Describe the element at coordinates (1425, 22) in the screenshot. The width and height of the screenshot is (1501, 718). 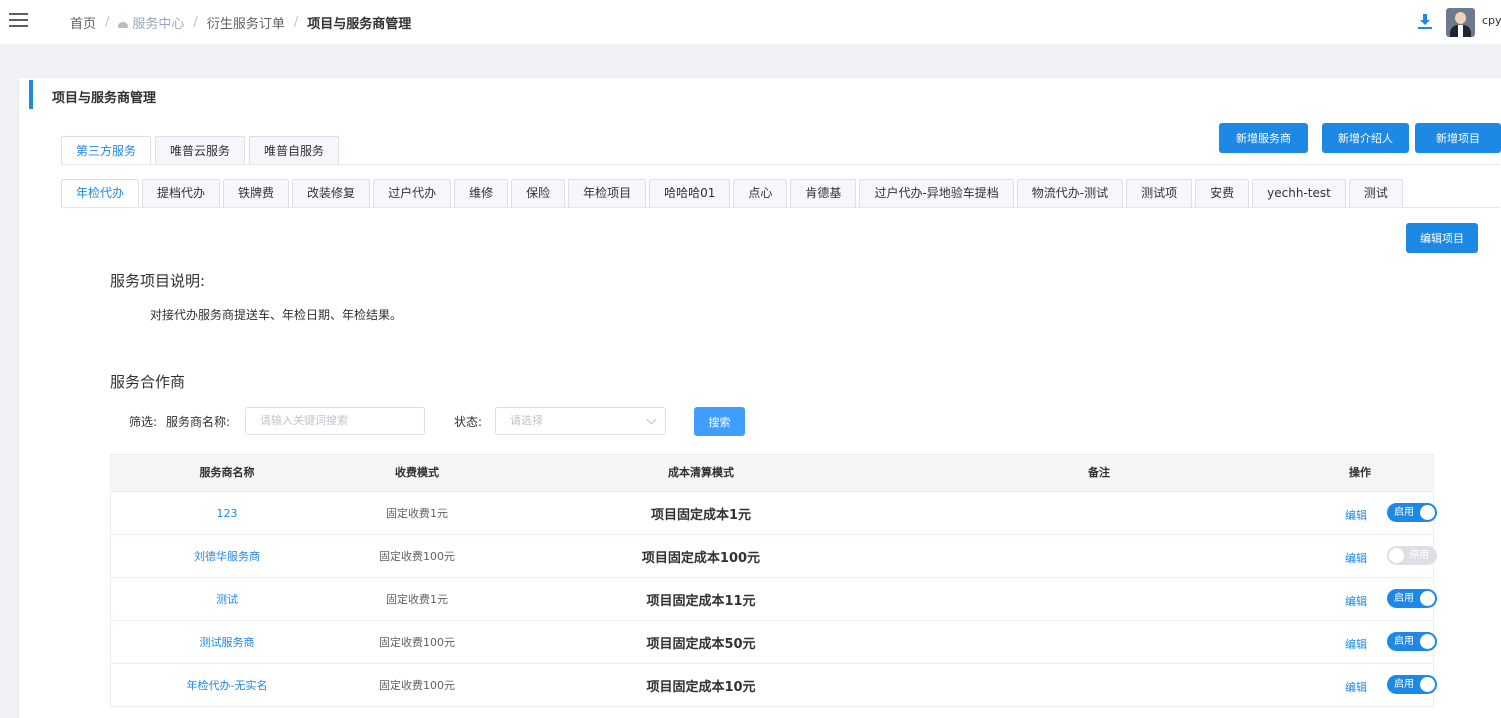
I see `download-icon` at that location.